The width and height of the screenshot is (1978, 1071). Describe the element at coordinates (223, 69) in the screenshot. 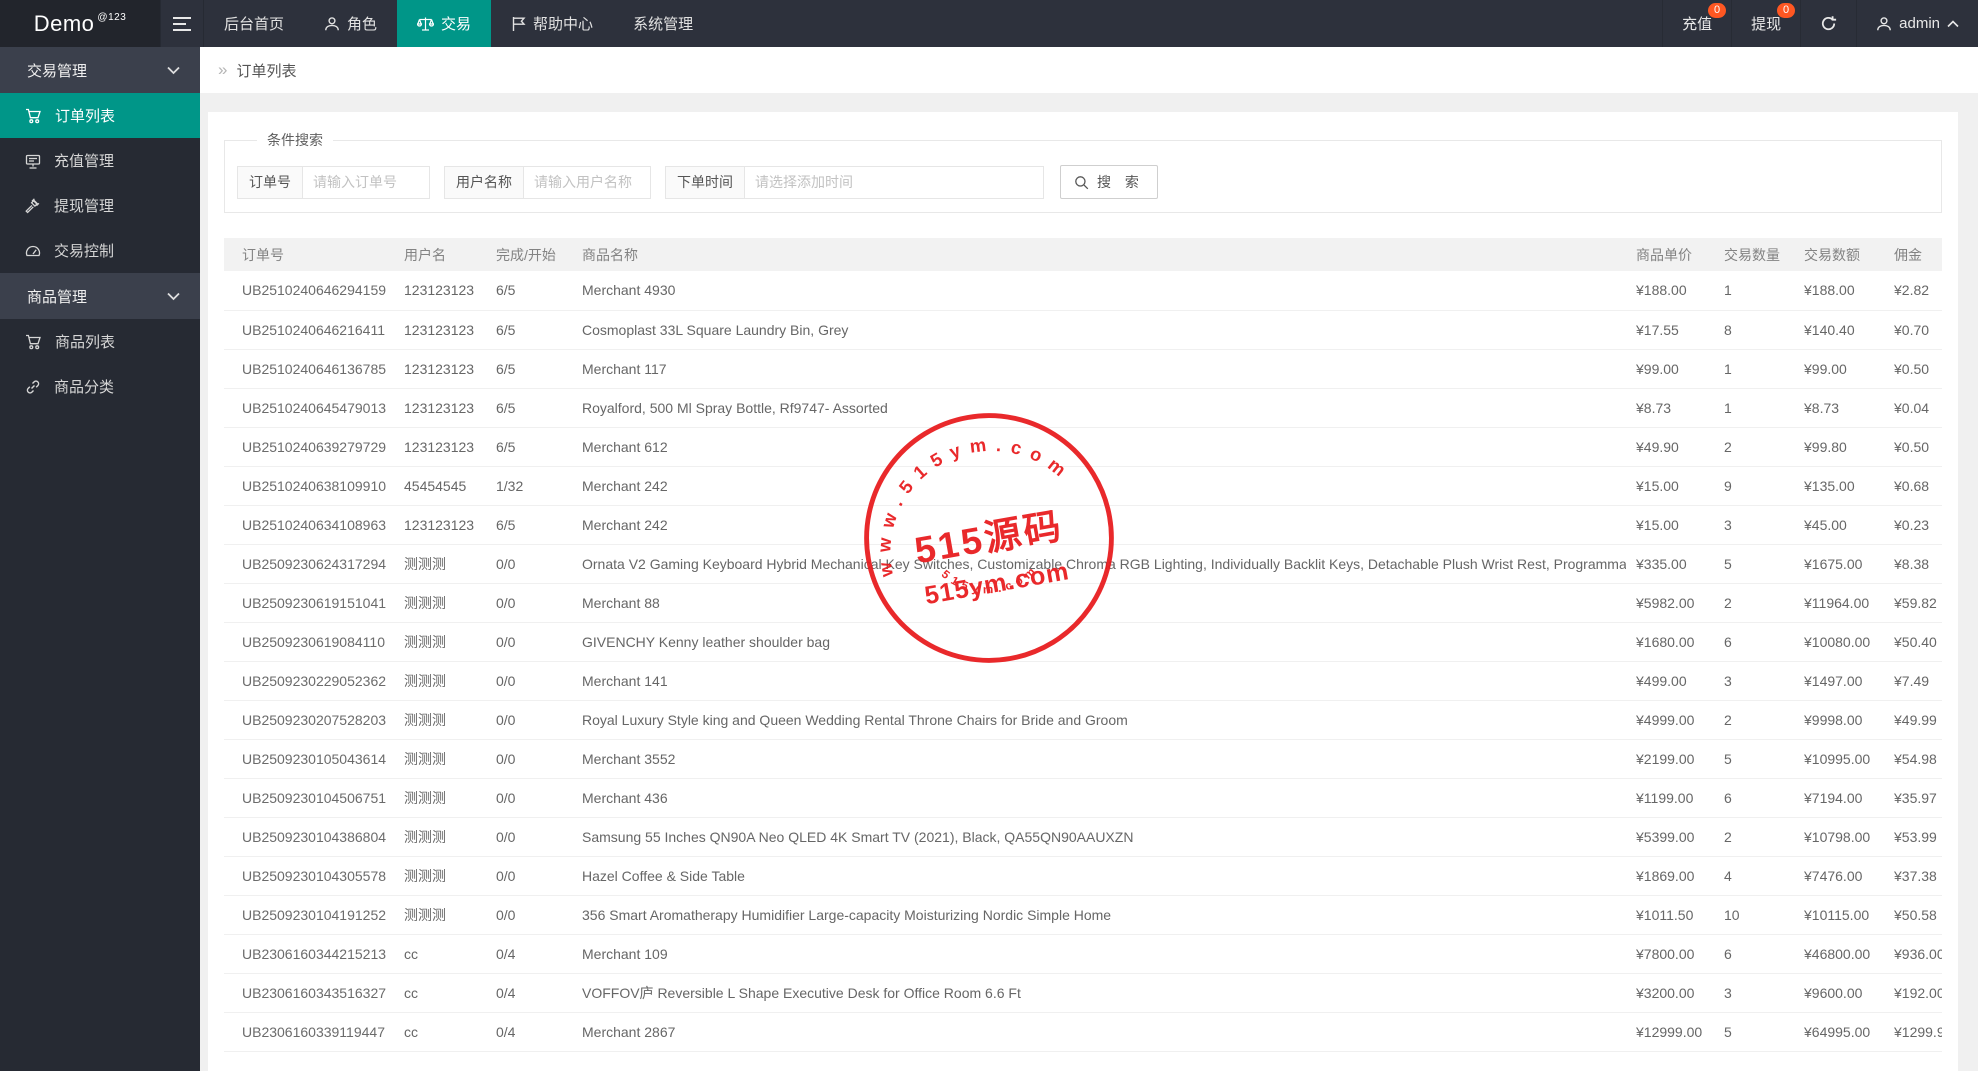

I see `breadcrumb-chevrons-icon: »` at that location.